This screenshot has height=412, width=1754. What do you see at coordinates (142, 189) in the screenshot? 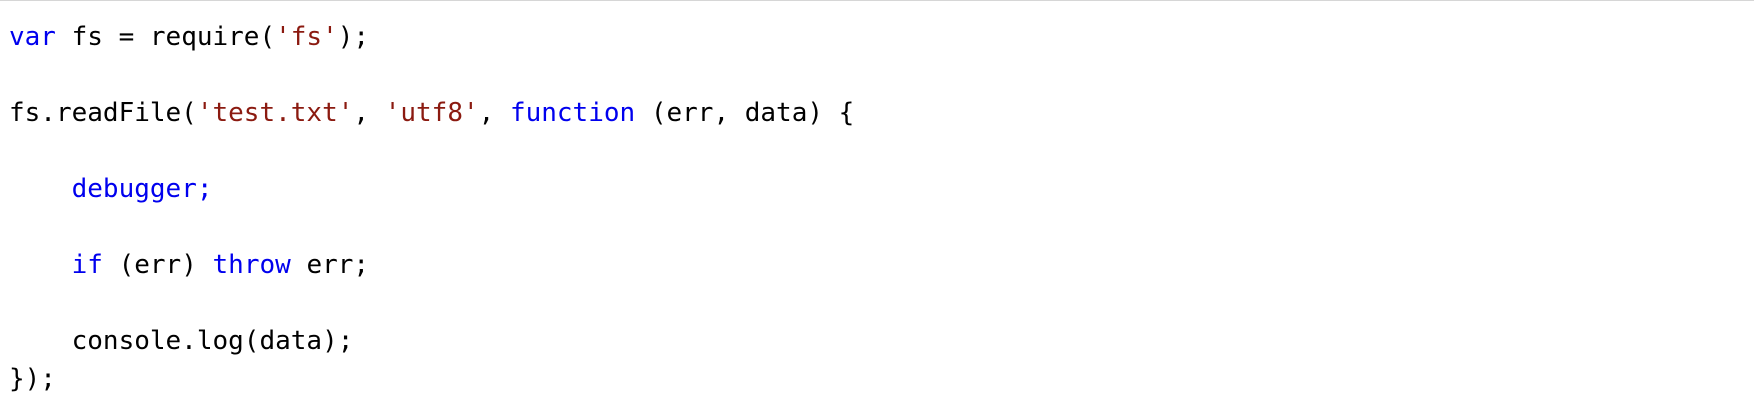
I see `code-keyword: debugger;` at bounding box center [142, 189].